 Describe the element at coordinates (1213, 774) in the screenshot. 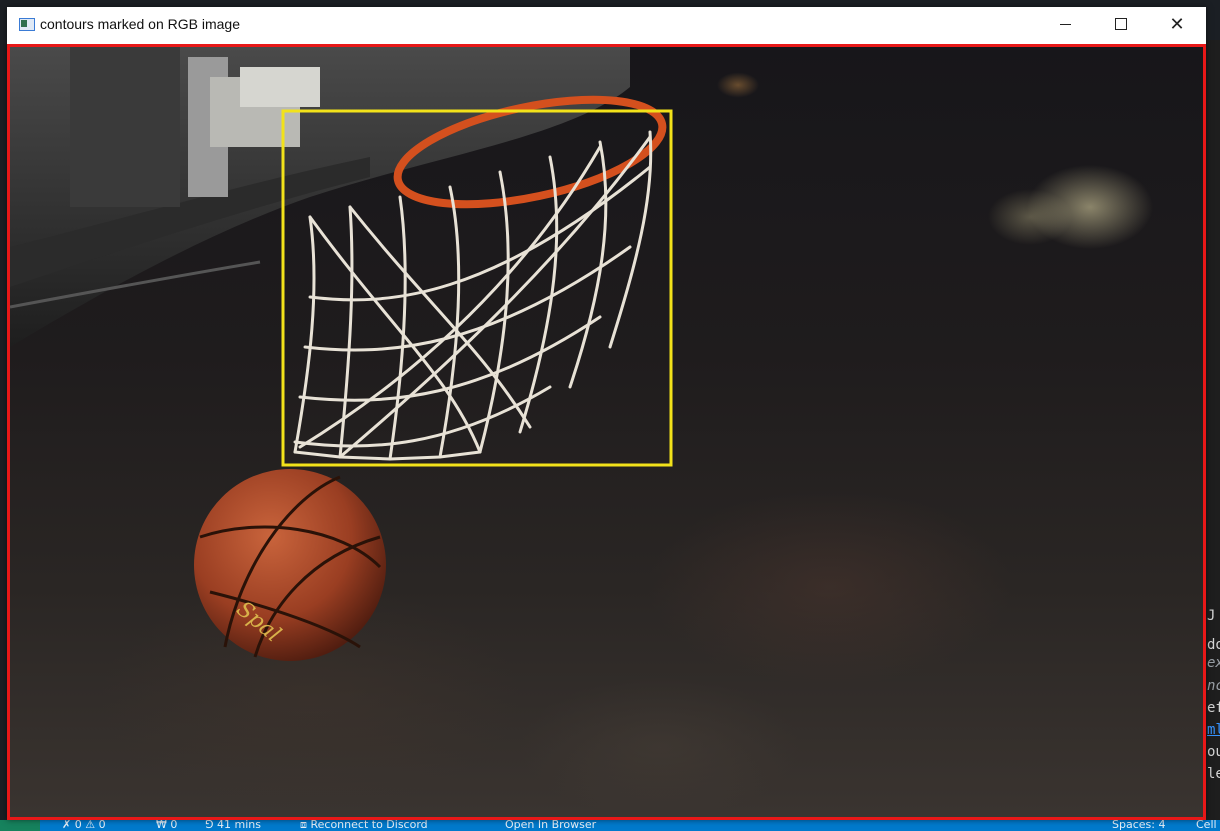

I see `background-editor-line: le` at that location.